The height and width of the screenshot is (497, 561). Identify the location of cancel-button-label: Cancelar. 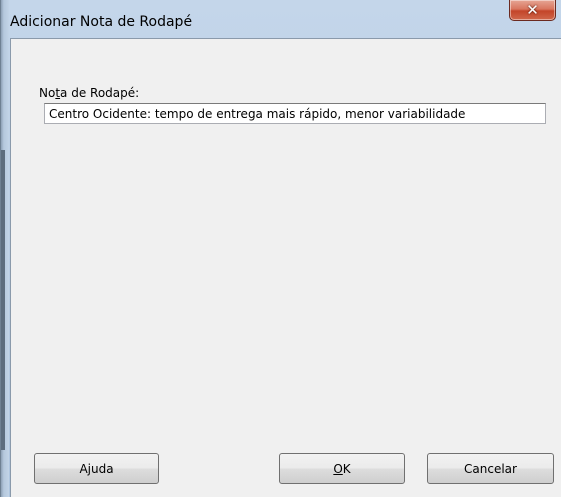
(490, 468).